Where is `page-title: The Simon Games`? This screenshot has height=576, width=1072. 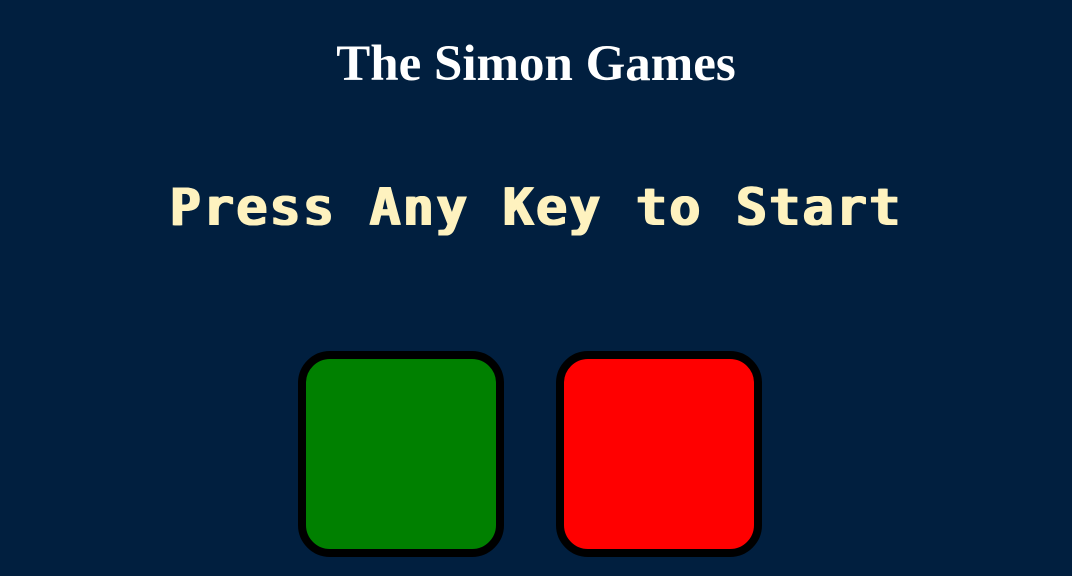 page-title: The Simon Games is located at coordinates (536, 64).